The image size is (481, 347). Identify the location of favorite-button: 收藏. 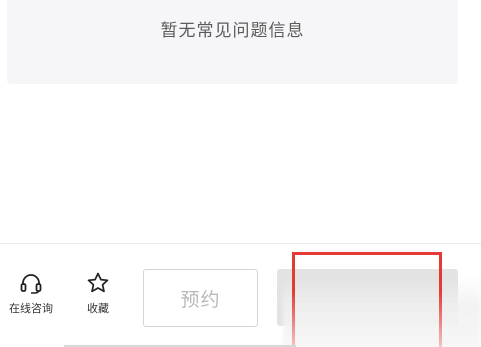
(98, 297).